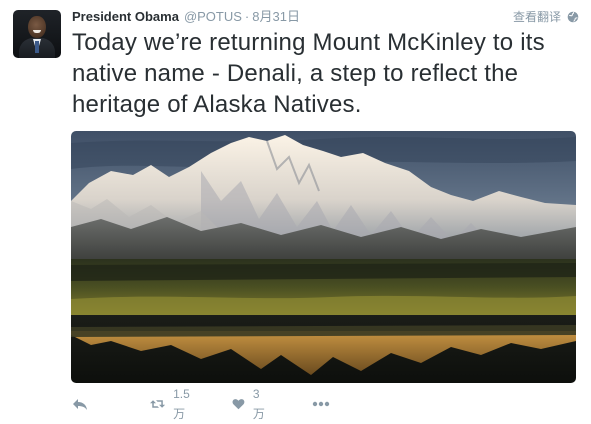 This screenshot has height=424, width=591. I want to click on reply-button, so click(80, 404).